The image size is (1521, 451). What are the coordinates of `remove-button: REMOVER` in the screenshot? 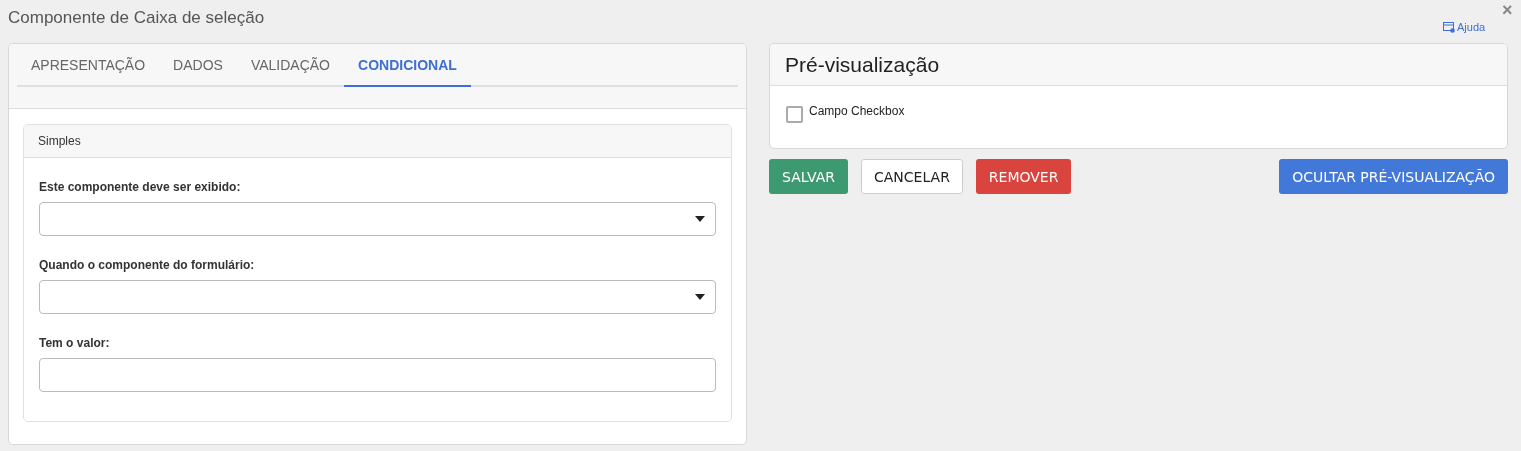 It's located at (1023, 176).